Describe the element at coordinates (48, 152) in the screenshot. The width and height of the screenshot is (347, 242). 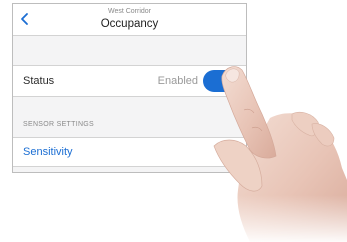
I see `sensitivity-label: Sensitivity` at that location.